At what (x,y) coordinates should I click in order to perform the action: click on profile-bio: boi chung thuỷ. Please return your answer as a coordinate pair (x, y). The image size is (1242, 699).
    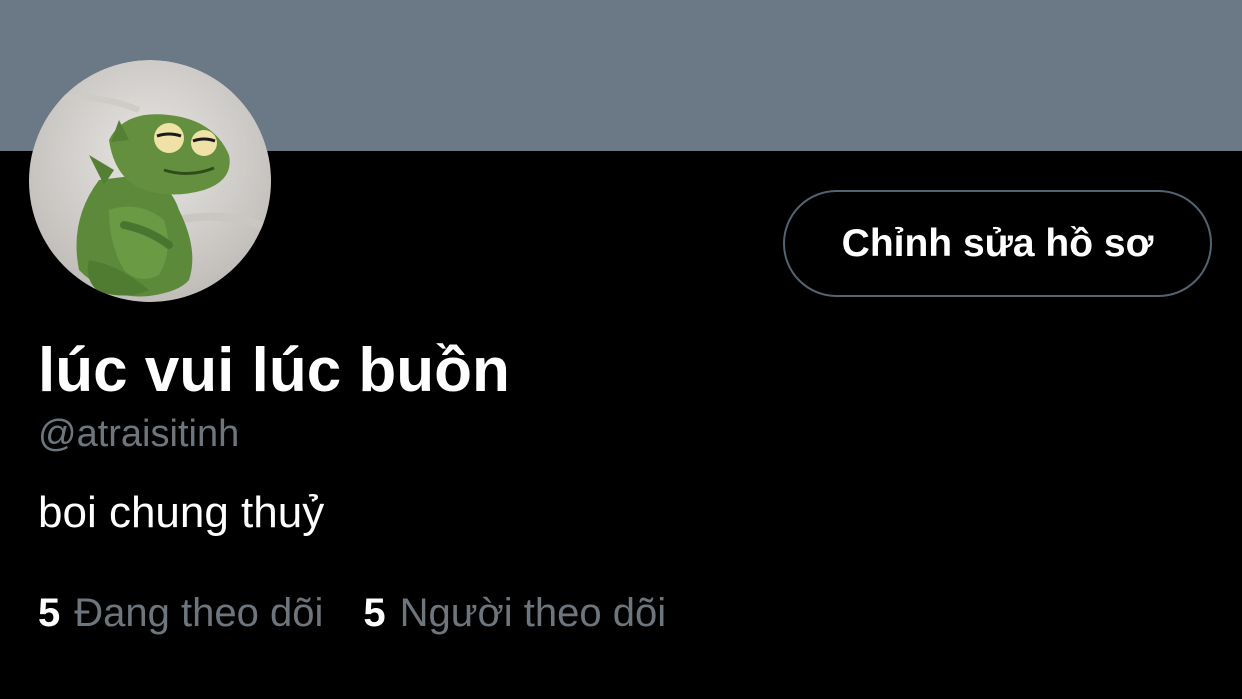
    Looking at the image, I should click on (181, 512).